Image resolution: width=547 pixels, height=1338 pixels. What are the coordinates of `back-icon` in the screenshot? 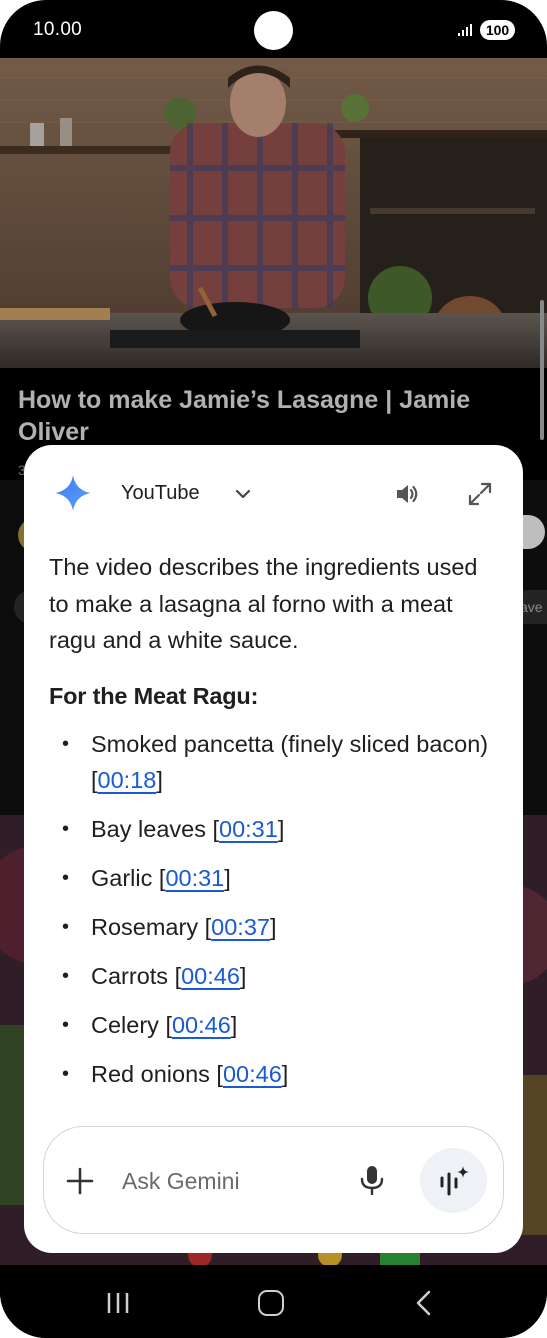 It's located at (423, 1303).